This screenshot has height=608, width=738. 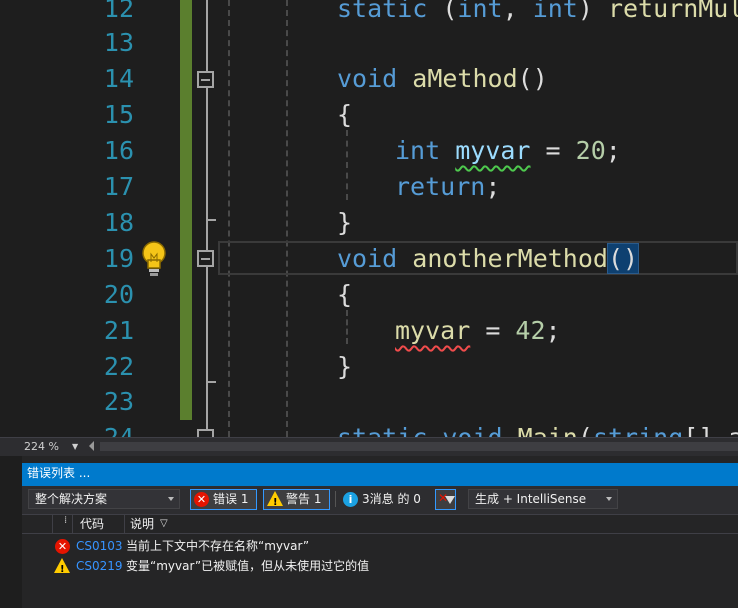 I want to click on filter-icon, so click(x=450, y=500).